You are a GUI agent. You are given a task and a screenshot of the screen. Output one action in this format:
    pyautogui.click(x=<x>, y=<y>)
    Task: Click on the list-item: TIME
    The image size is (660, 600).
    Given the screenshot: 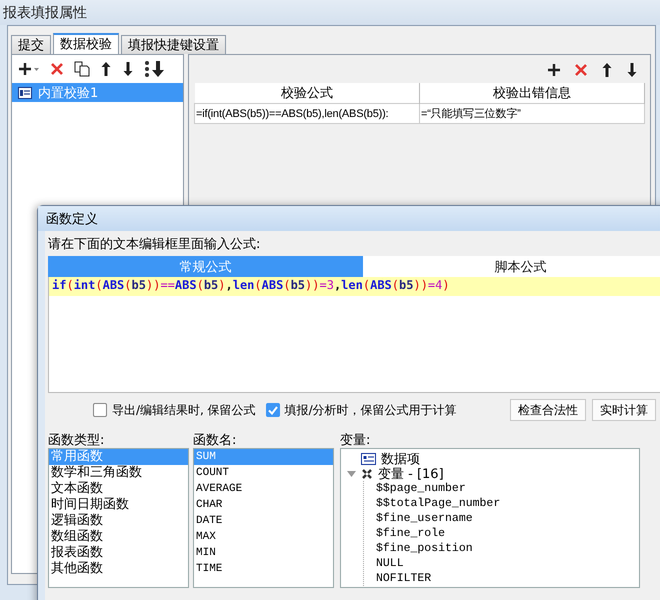 What is the action you would take?
    pyautogui.click(x=263, y=569)
    